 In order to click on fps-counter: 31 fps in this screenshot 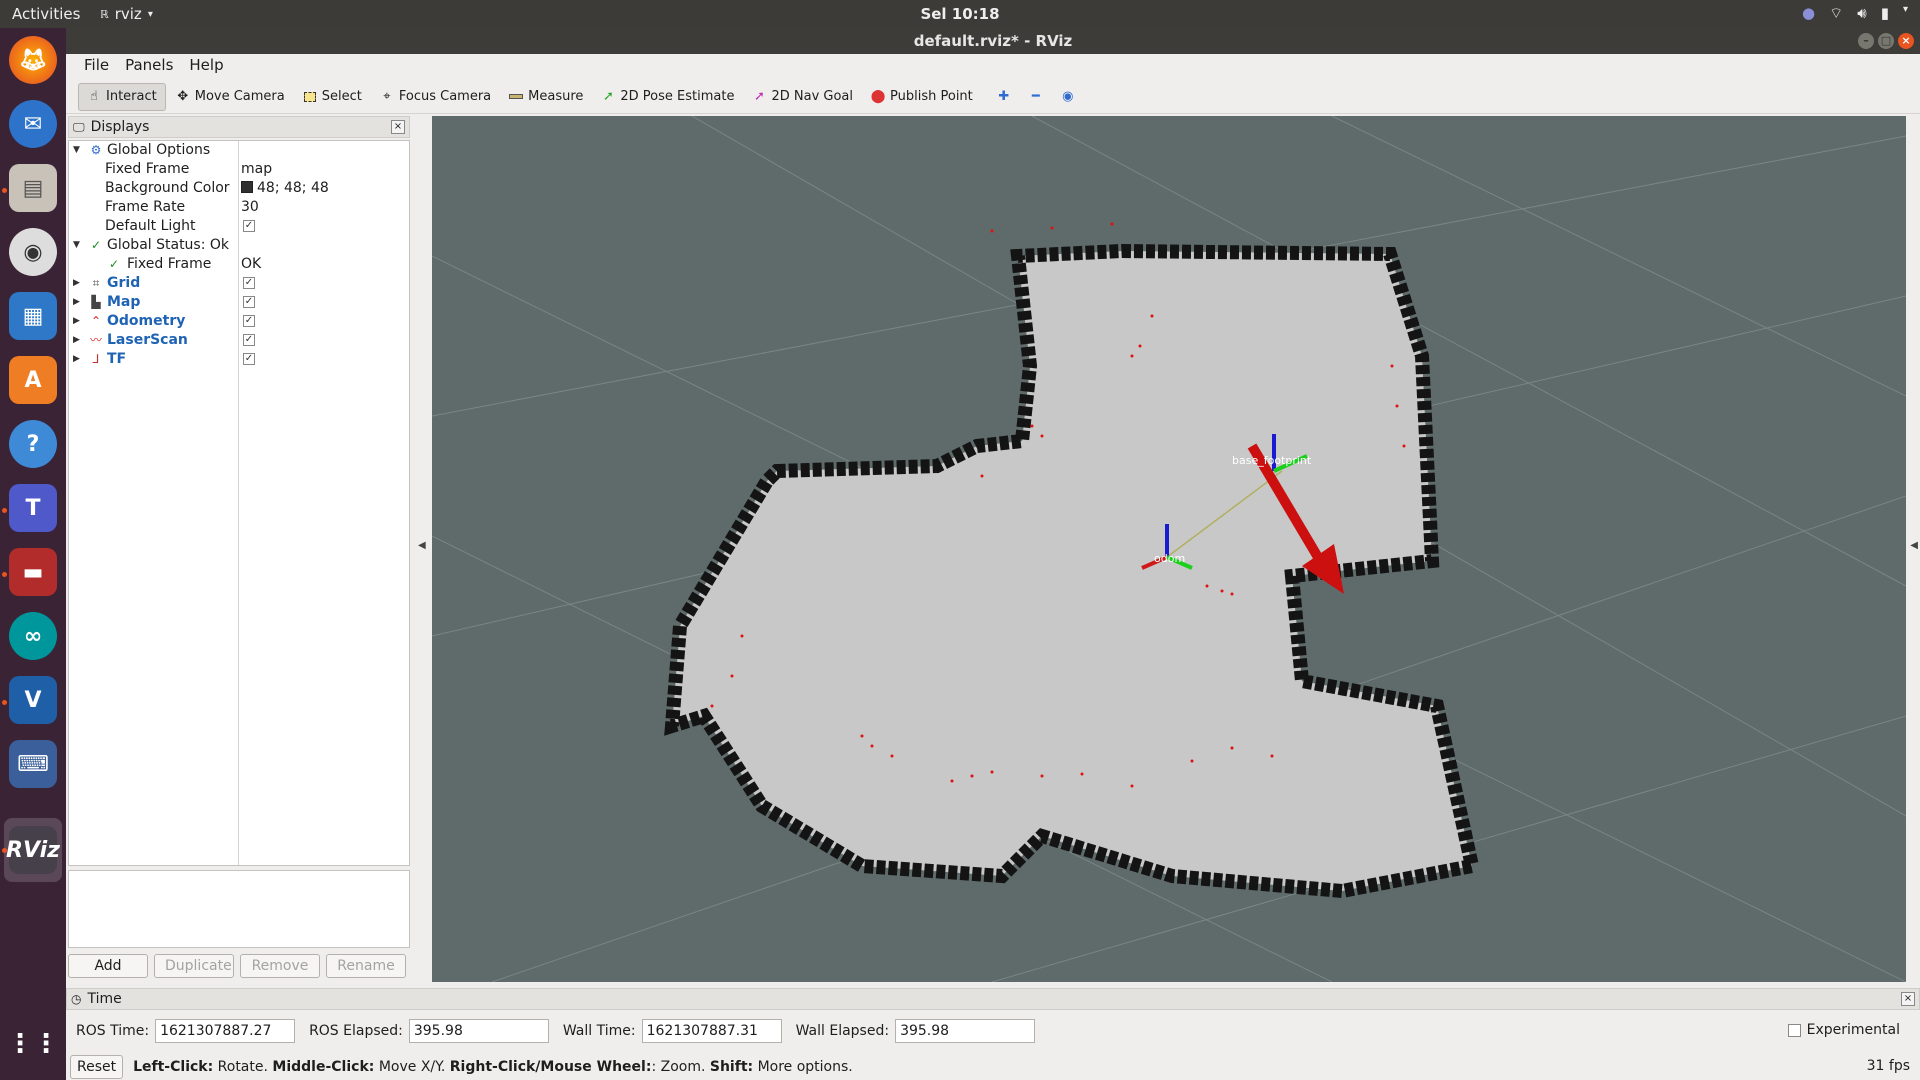, I will do `click(1888, 1066)`.